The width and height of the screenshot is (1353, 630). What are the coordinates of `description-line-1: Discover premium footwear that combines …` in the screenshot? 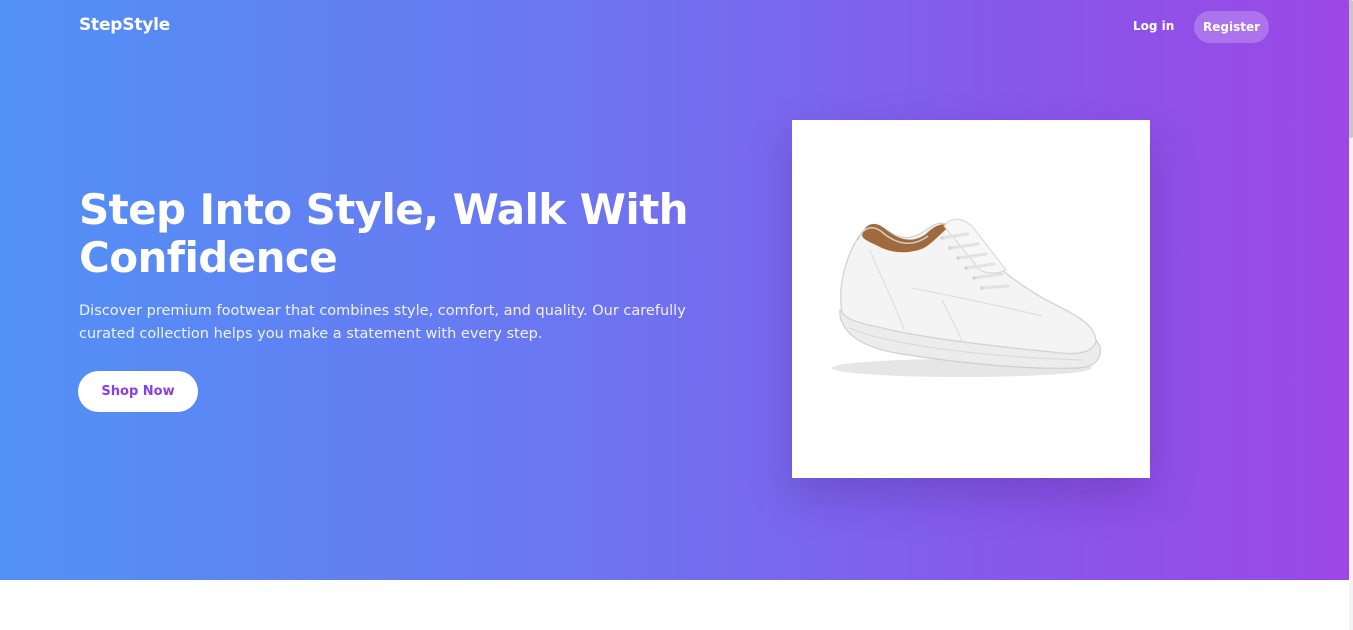 It's located at (382, 311).